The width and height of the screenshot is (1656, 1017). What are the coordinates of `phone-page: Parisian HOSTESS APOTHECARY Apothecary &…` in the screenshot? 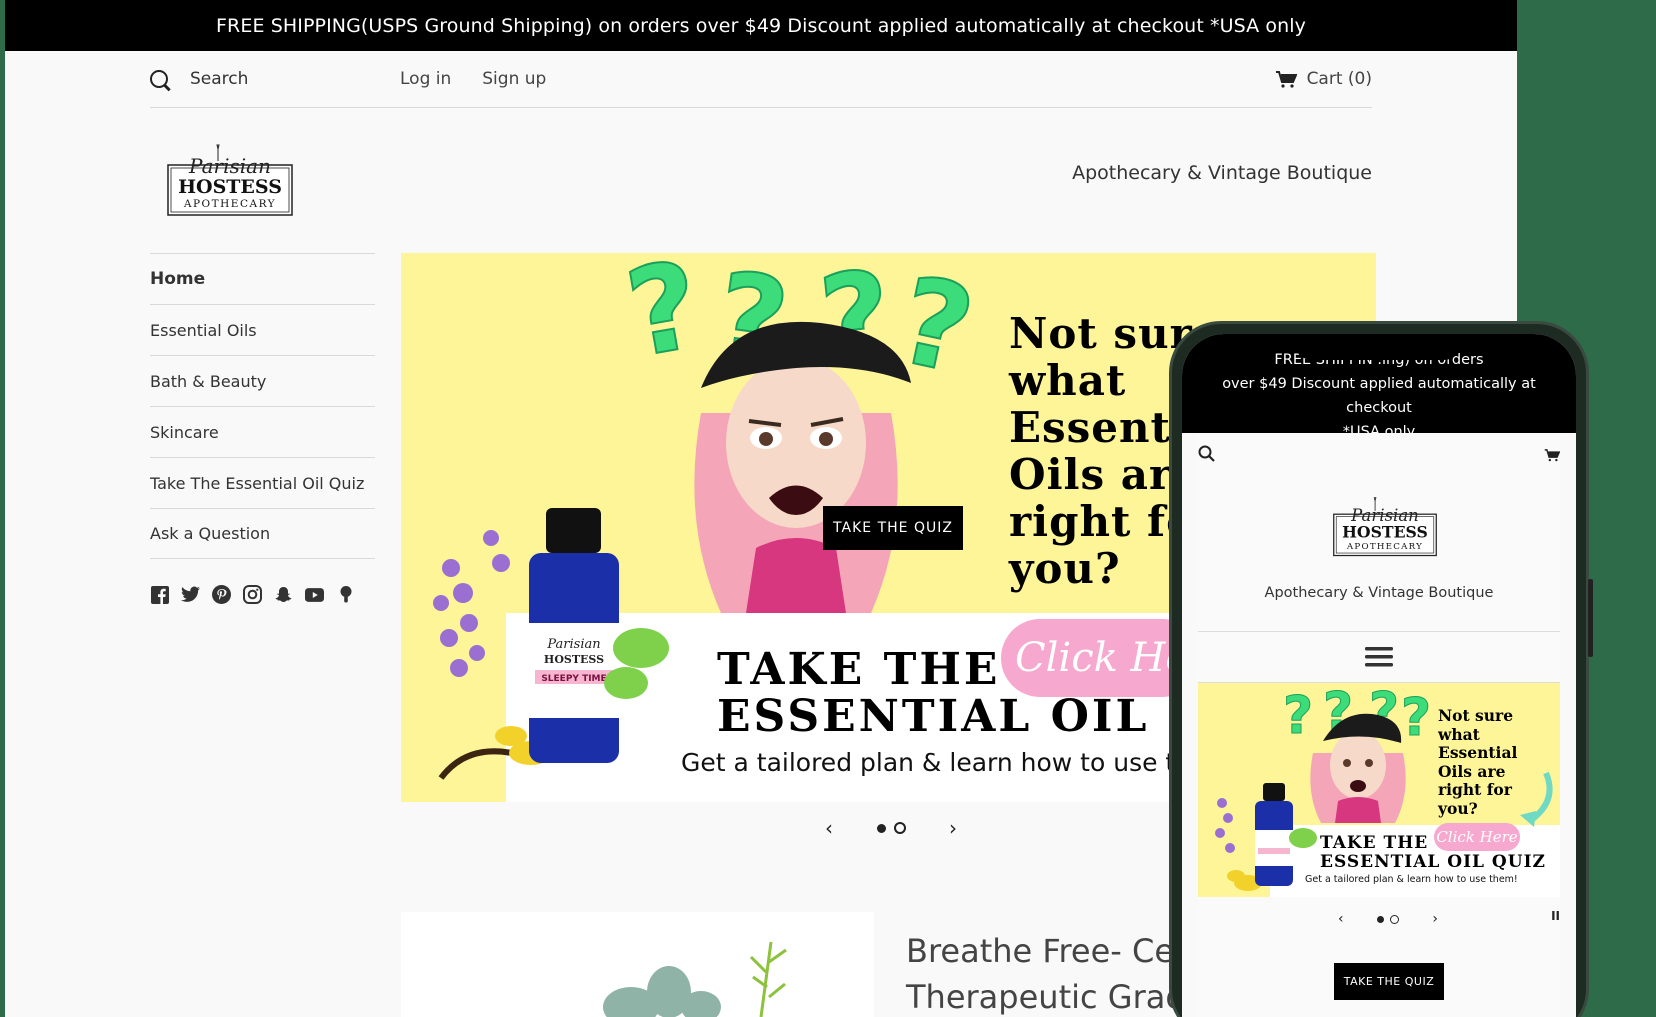 It's located at (1379, 725).